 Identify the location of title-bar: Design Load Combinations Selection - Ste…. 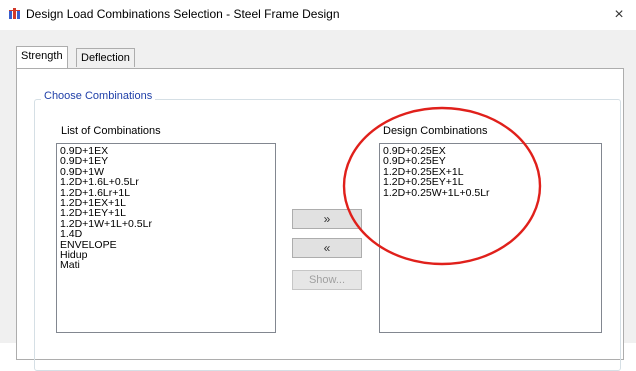
(318, 15).